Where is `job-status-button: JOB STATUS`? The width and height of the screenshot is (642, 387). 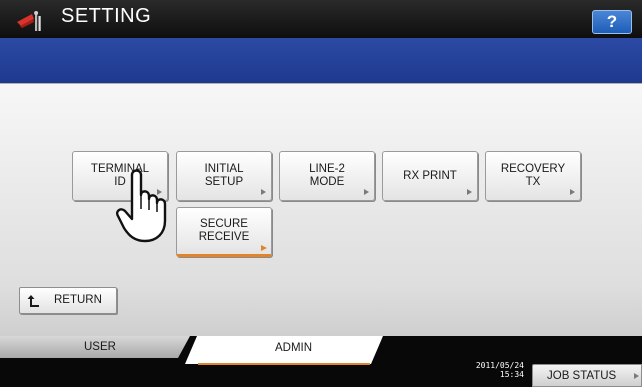
job-status-button: JOB STATUS is located at coordinates (587, 375).